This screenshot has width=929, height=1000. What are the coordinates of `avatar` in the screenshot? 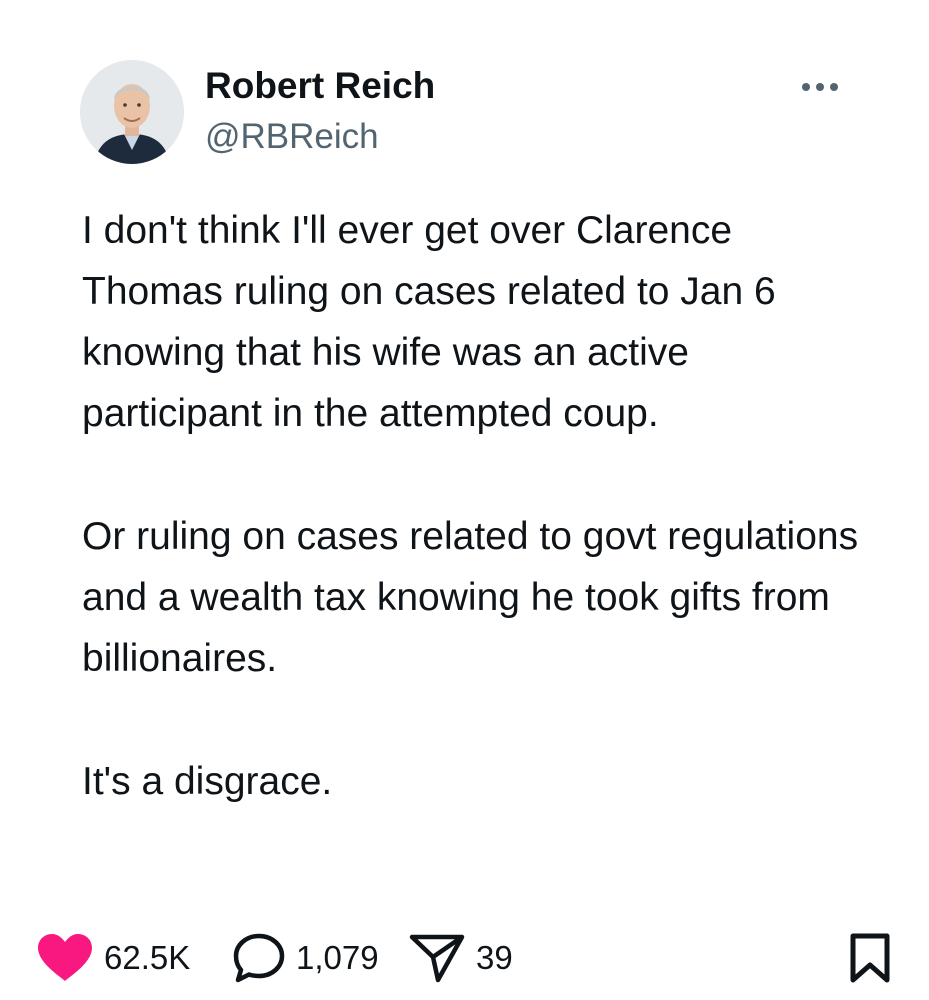 It's located at (132, 112).